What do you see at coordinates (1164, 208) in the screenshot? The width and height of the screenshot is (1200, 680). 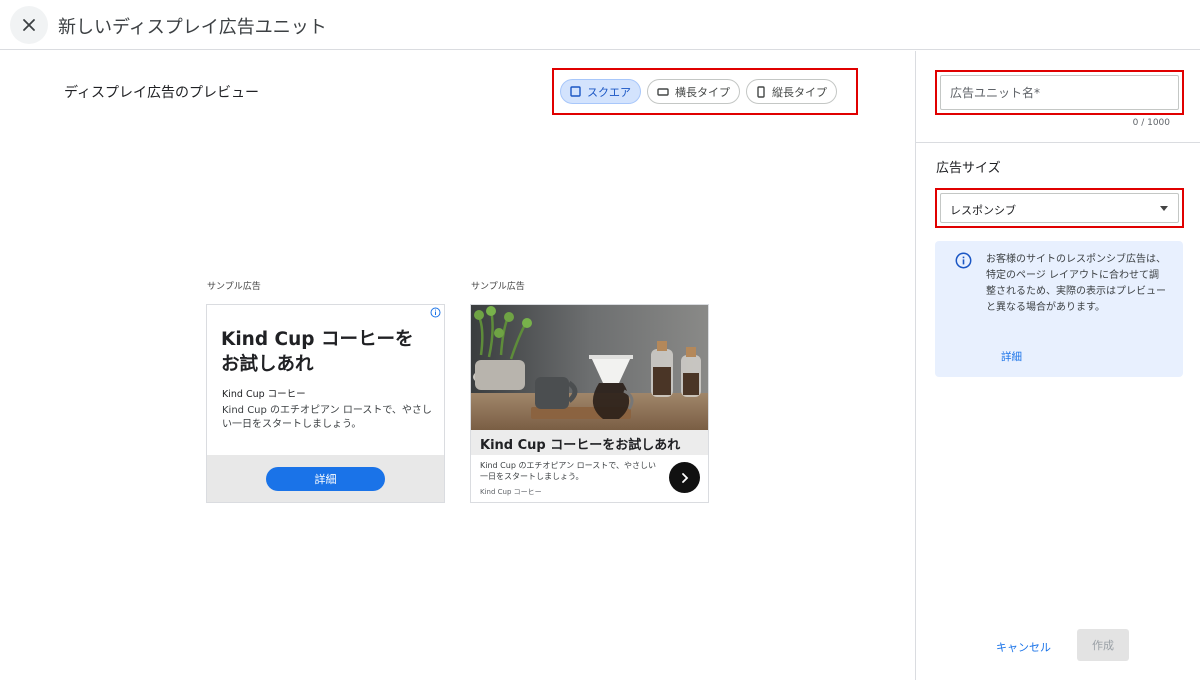 I see `dropdown-caret-icon` at bounding box center [1164, 208].